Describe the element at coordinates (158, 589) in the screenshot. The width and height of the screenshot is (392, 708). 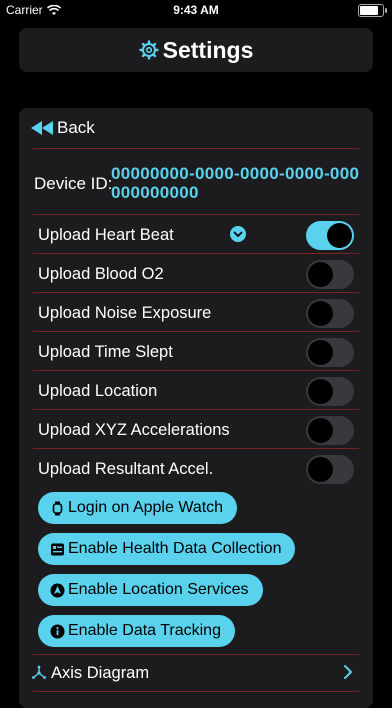
I see `button-label: Enable Location Services` at that location.